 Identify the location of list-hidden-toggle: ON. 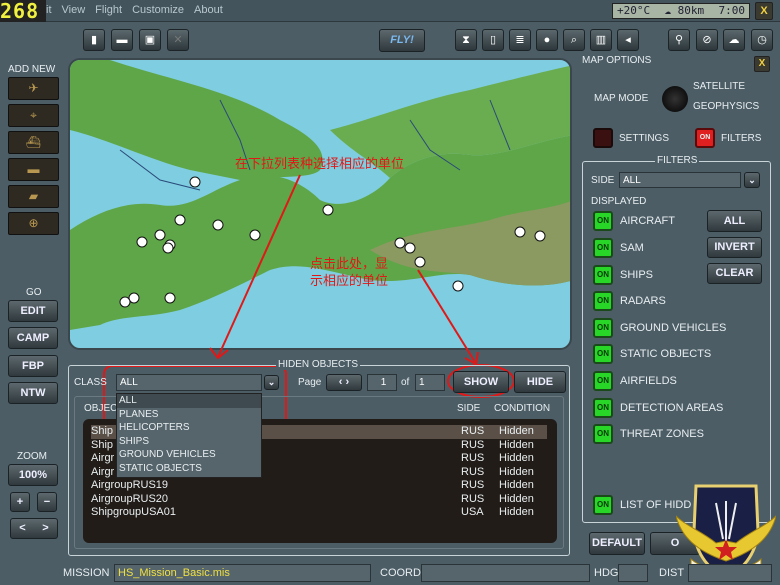
(603, 505).